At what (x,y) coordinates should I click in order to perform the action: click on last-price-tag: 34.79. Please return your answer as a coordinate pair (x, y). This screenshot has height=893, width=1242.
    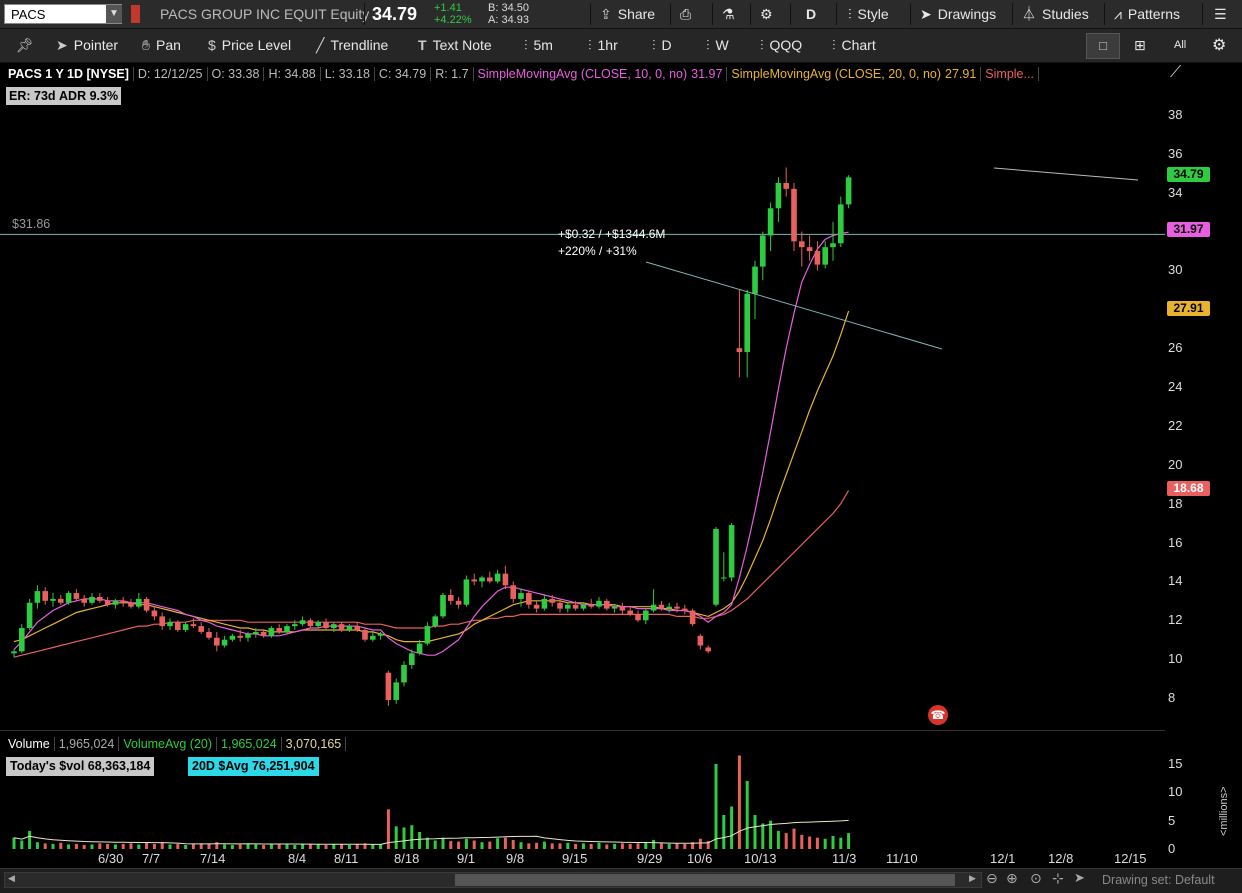
    Looking at the image, I should click on (1188, 174).